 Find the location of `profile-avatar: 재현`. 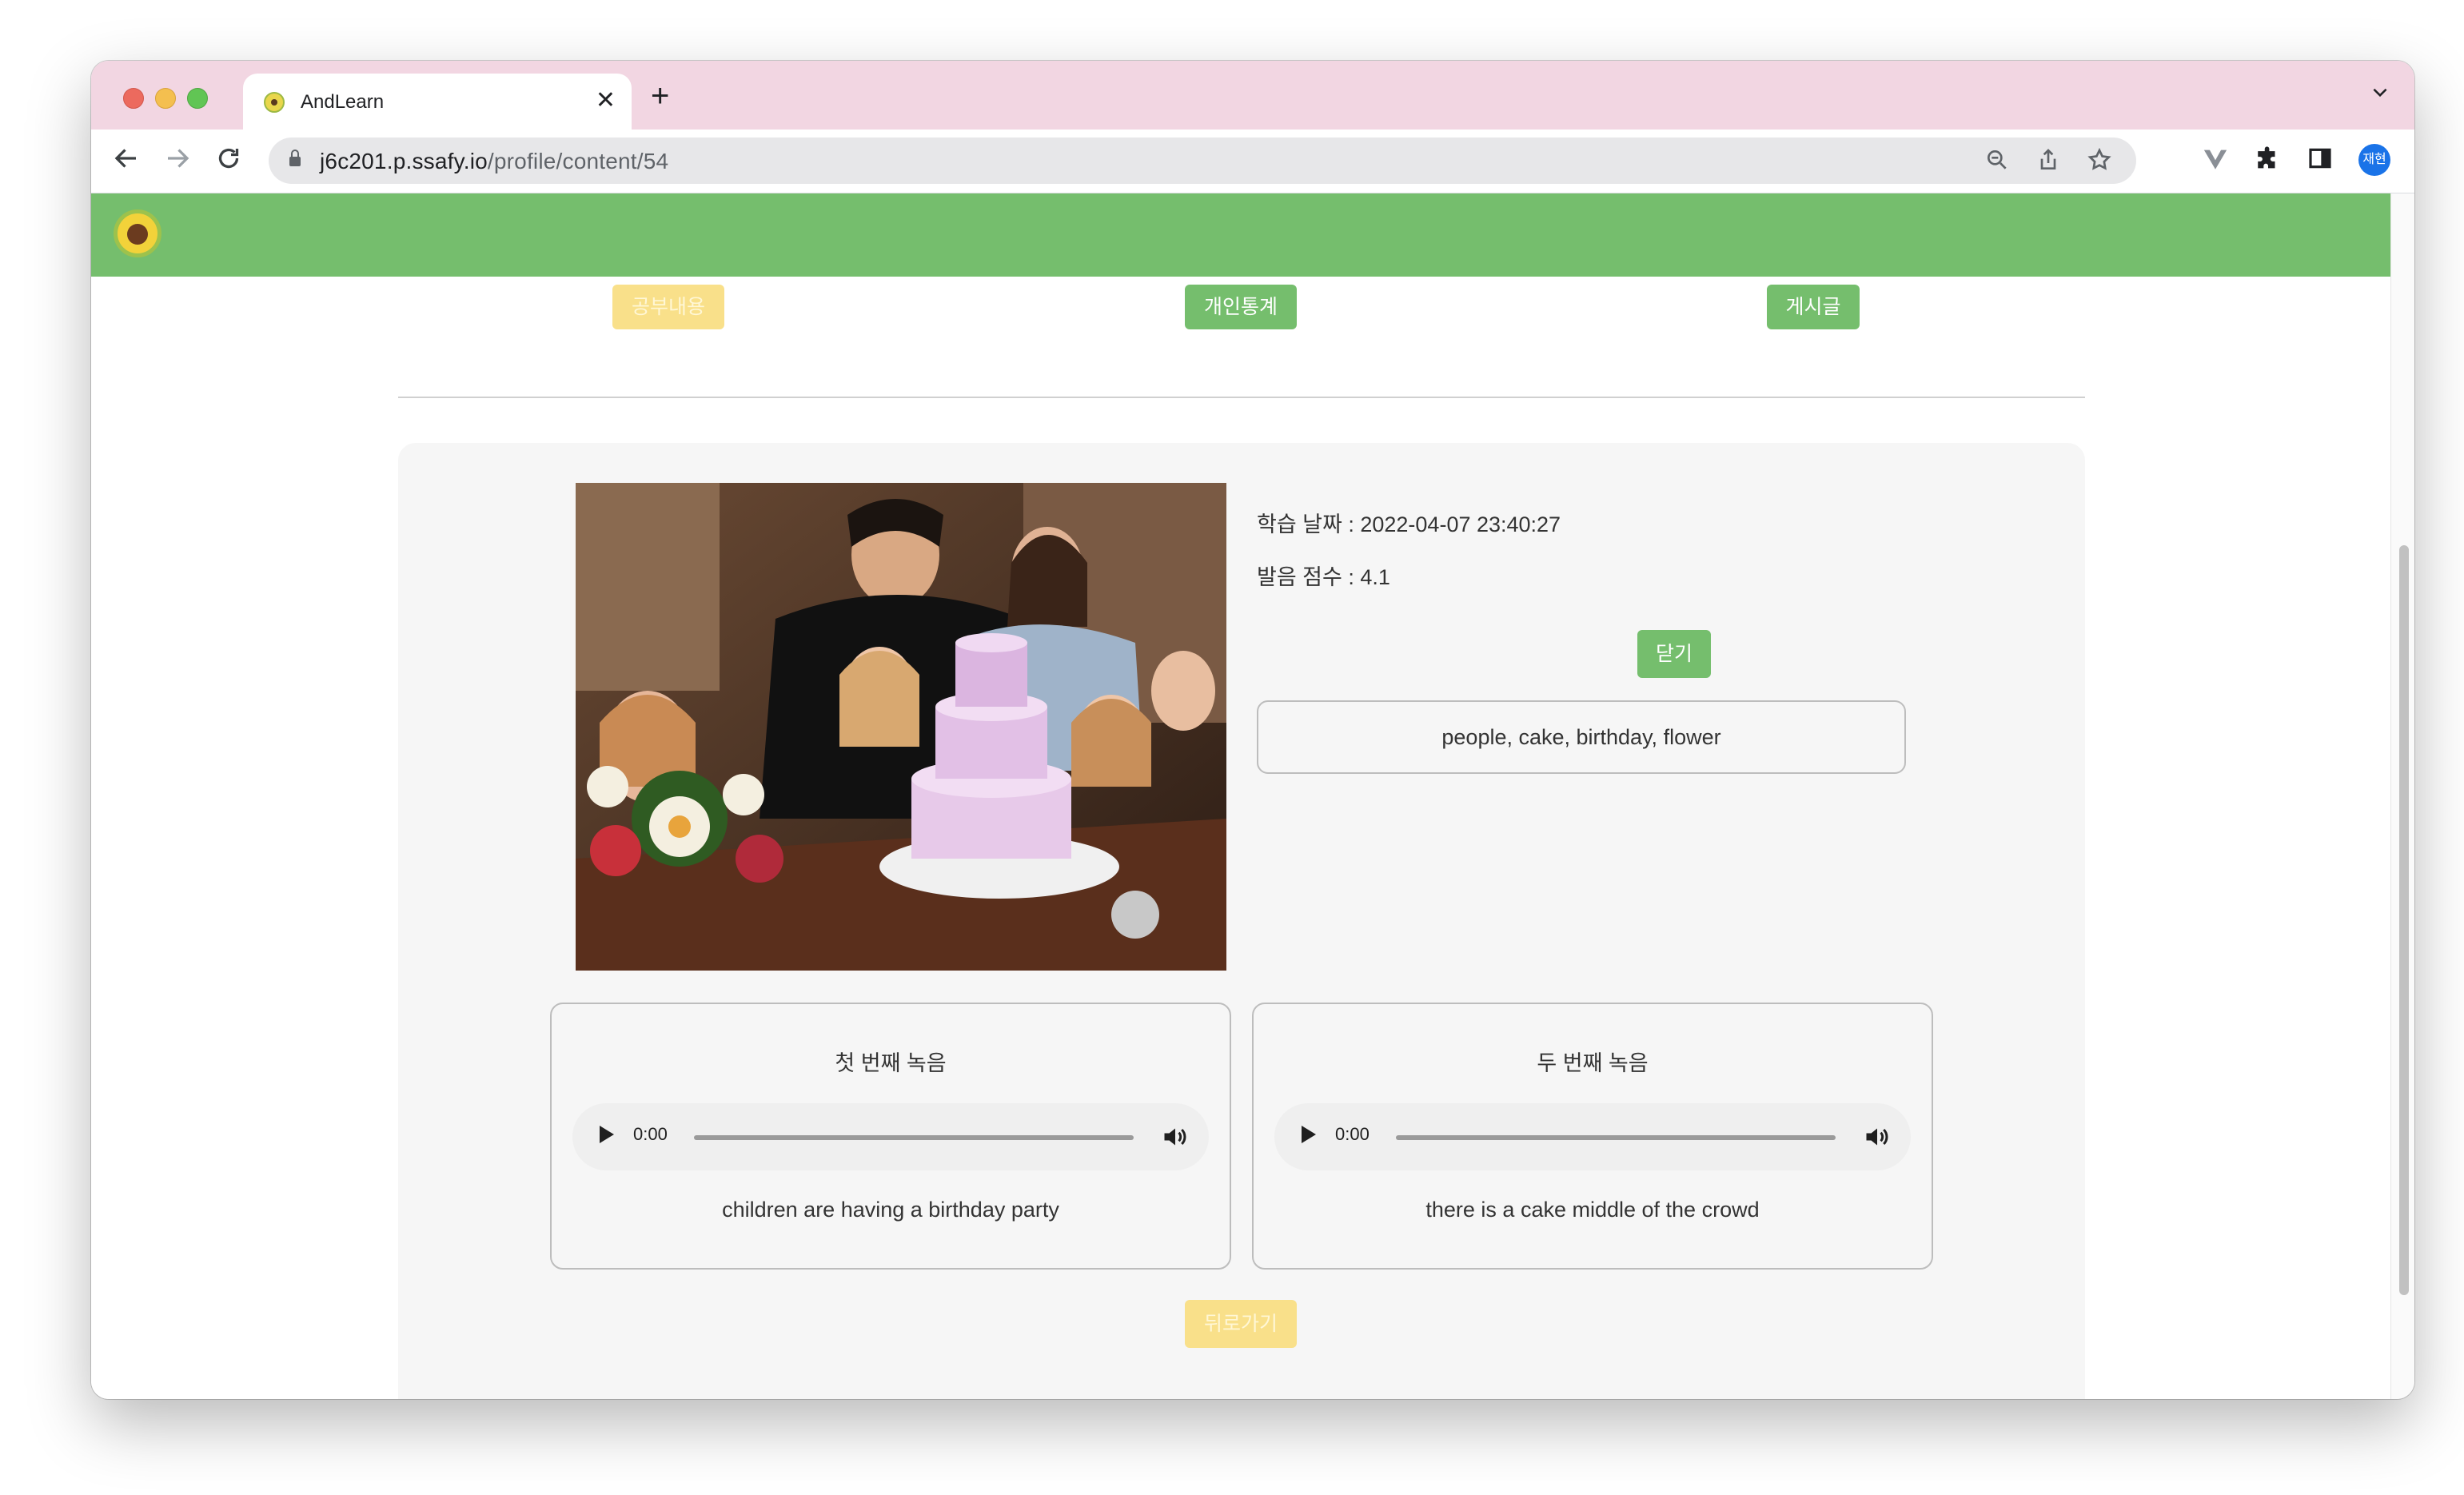

profile-avatar: 재현 is located at coordinates (2374, 160).